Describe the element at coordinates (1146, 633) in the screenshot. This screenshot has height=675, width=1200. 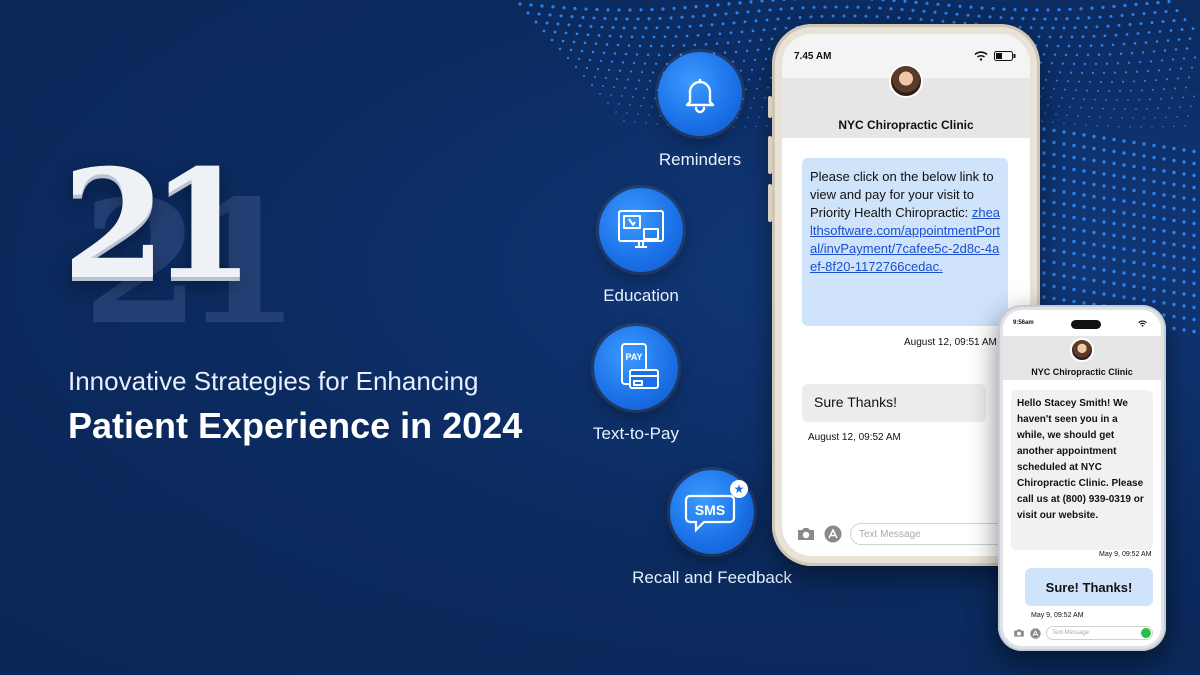
I see `send-icon` at that location.